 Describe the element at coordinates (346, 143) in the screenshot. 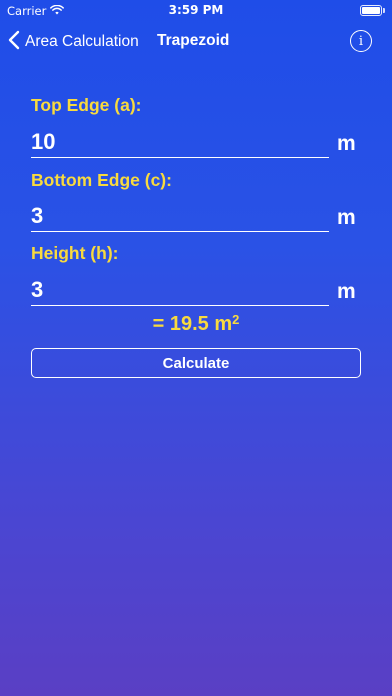

I see `top-edge-unit: m` at that location.